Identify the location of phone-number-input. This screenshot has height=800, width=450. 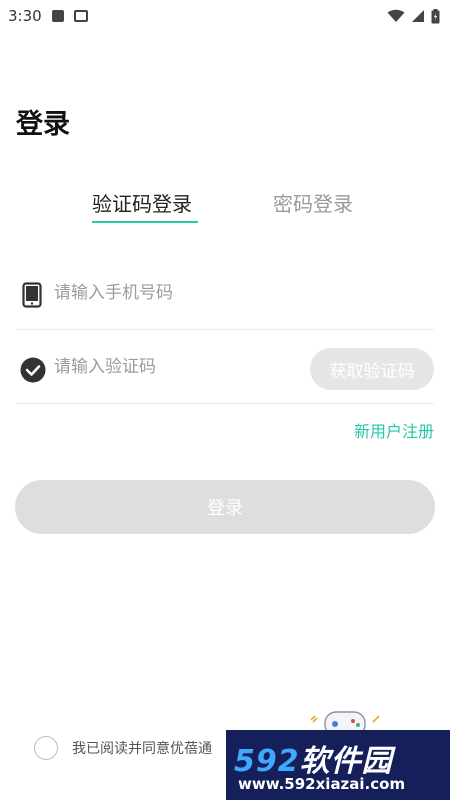
(174, 293).